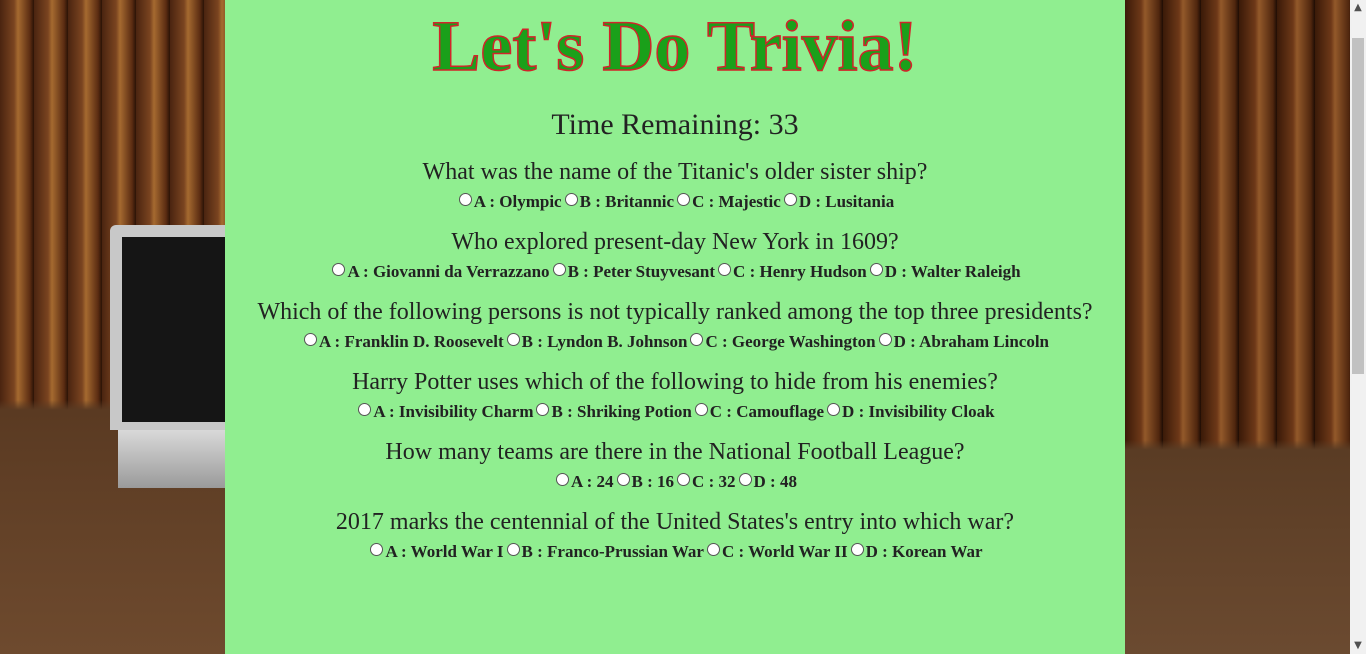 This screenshot has height=654, width=1366. I want to click on answer-option: B : Franco-Prussian War, so click(604, 551).